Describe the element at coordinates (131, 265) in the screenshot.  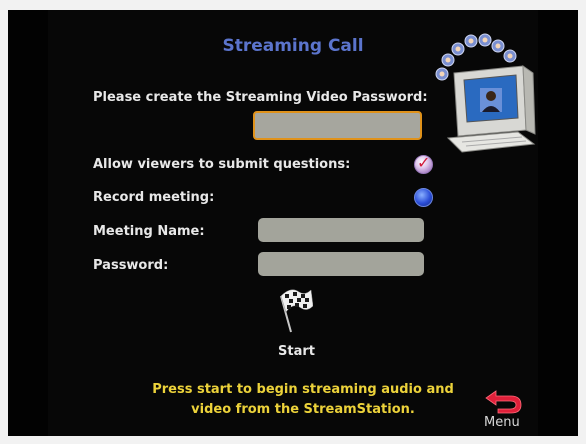
I see `password-label: Password:` at that location.